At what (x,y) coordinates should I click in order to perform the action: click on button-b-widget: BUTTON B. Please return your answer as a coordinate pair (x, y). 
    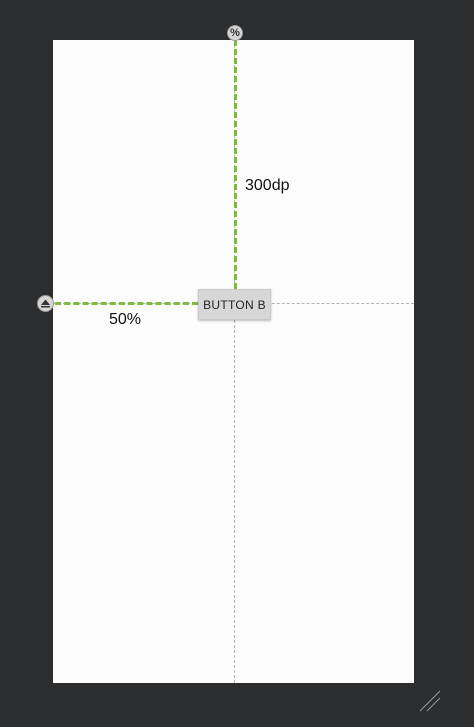
    Looking at the image, I should click on (234, 304).